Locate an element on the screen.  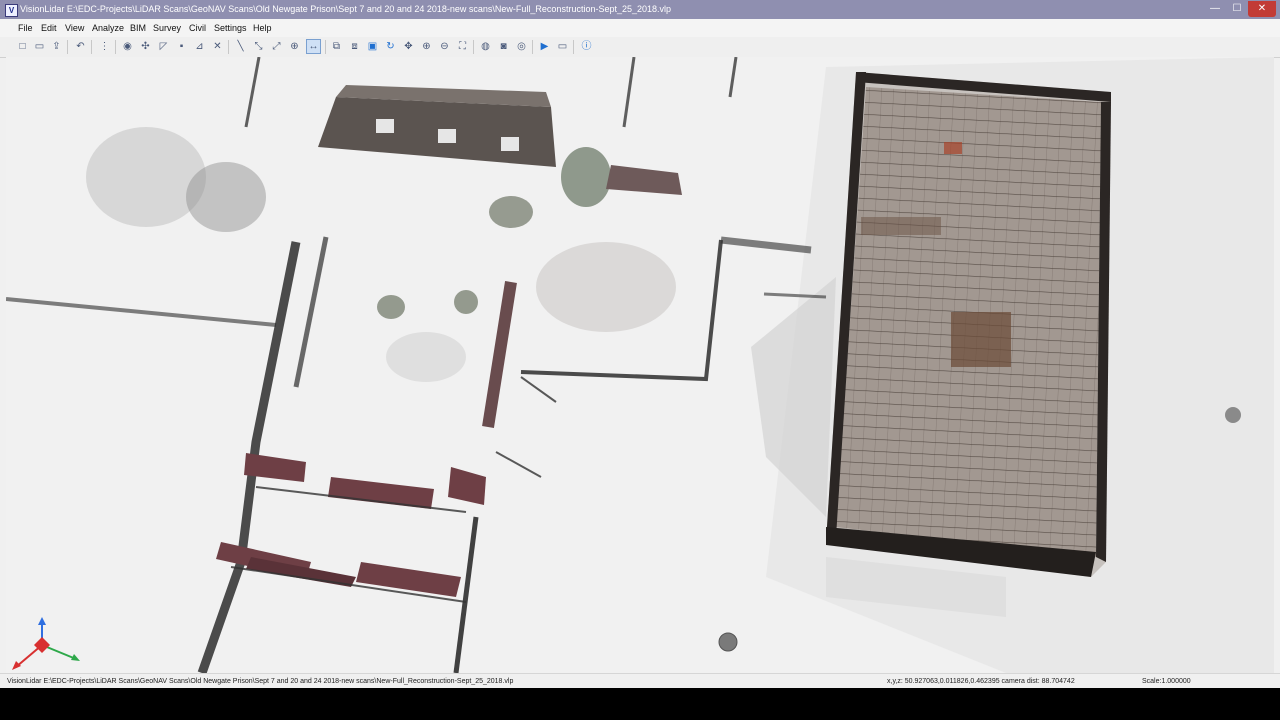
rotate-icon: ↻ is located at coordinates (390, 46).